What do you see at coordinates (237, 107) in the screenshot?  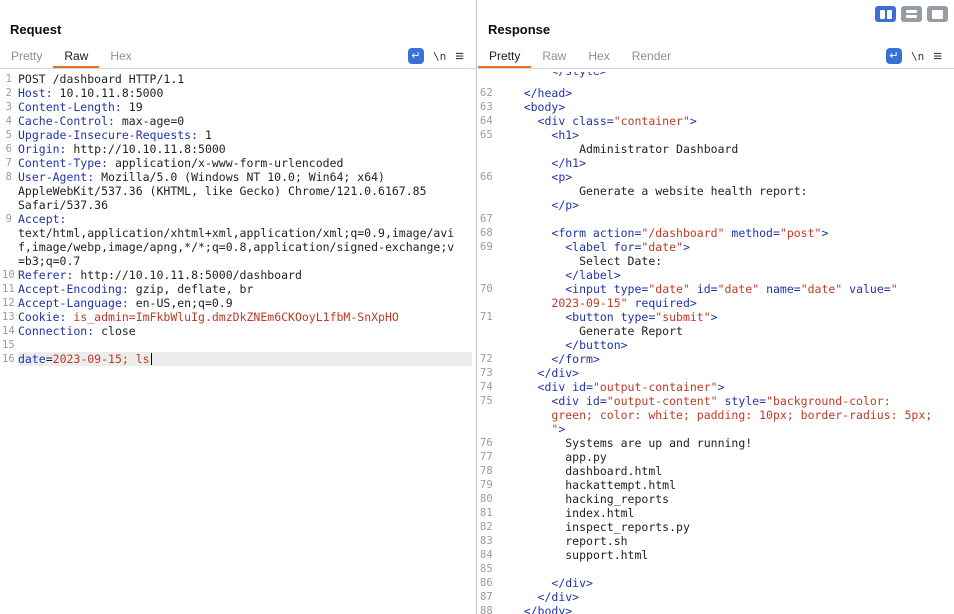 I see `code-line: 3 Content-Length: 19` at bounding box center [237, 107].